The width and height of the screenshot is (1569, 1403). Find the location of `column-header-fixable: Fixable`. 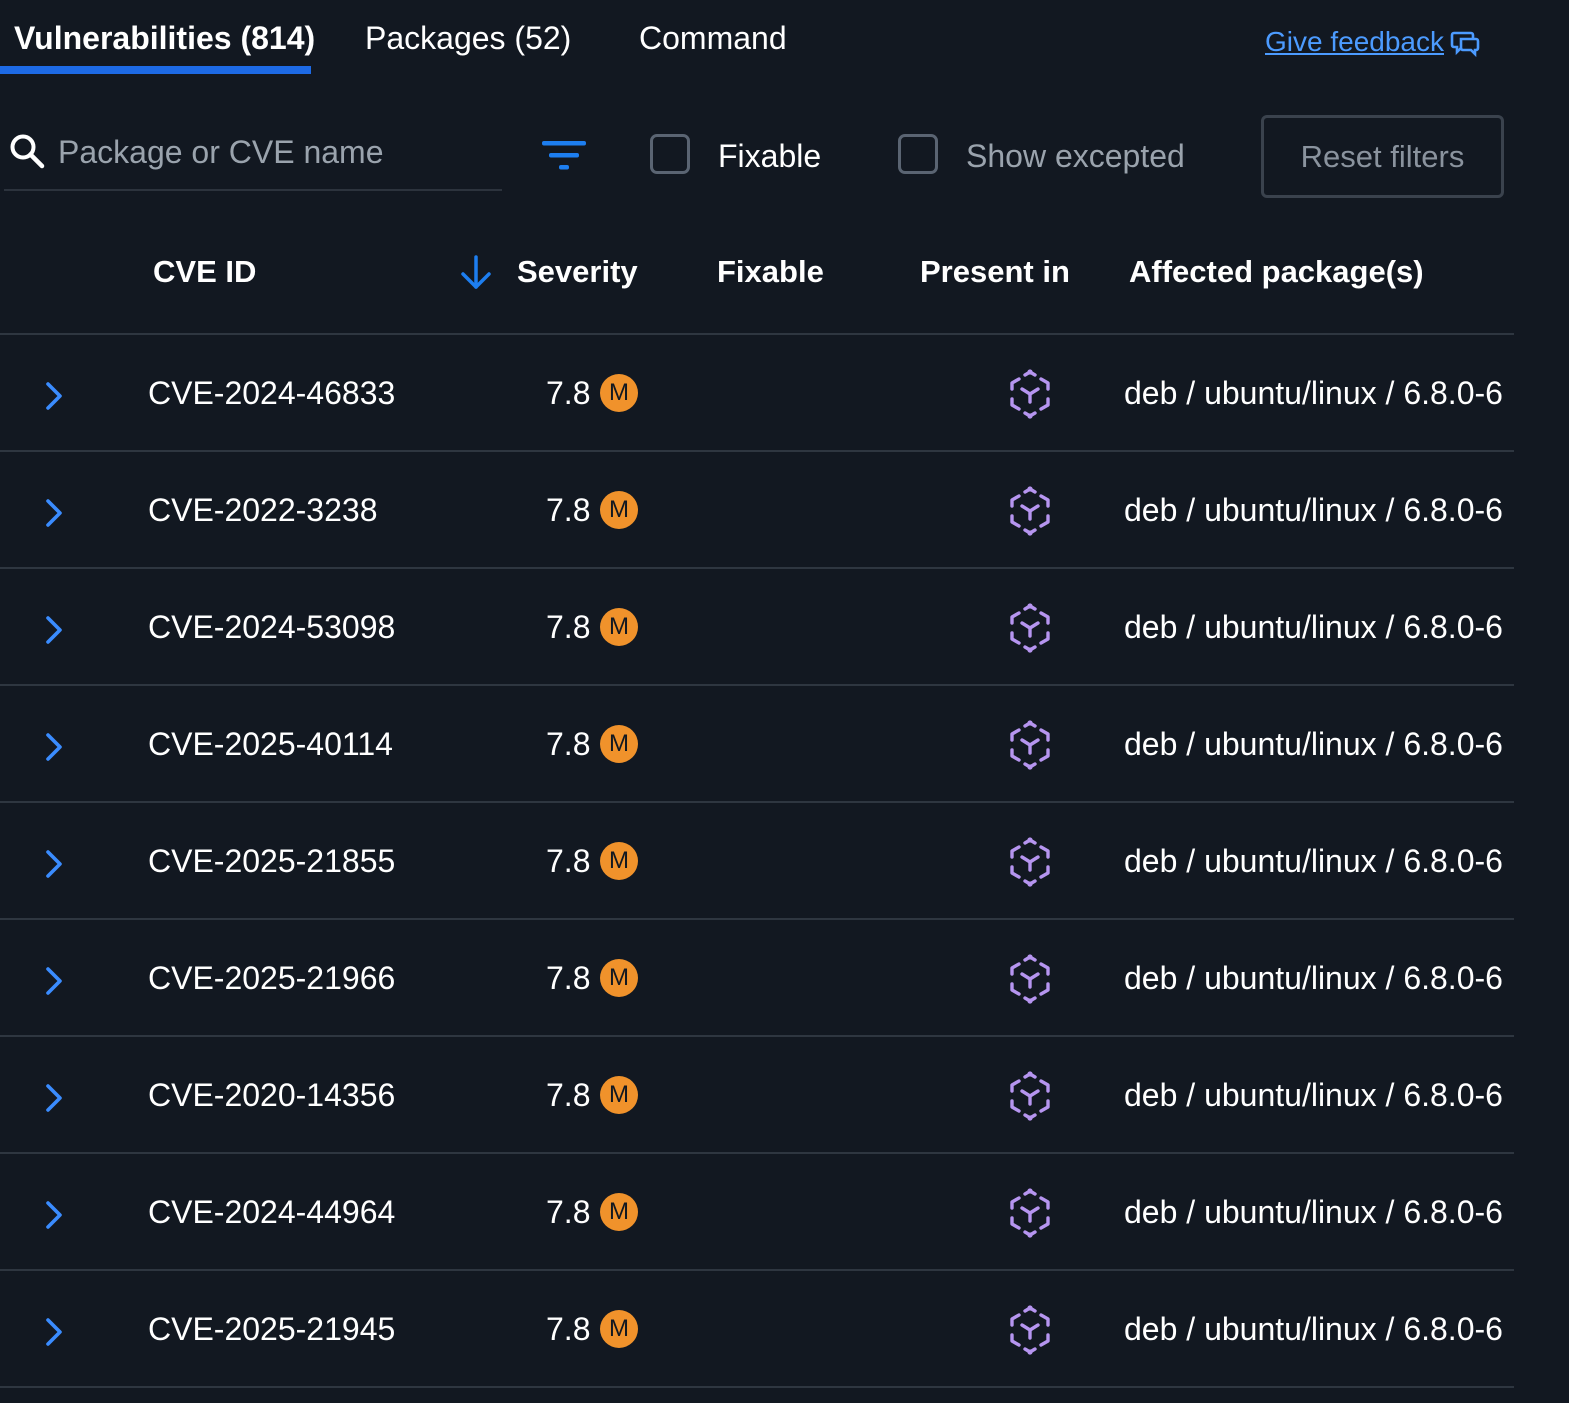

column-header-fixable: Fixable is located at coordinates (770, 272).